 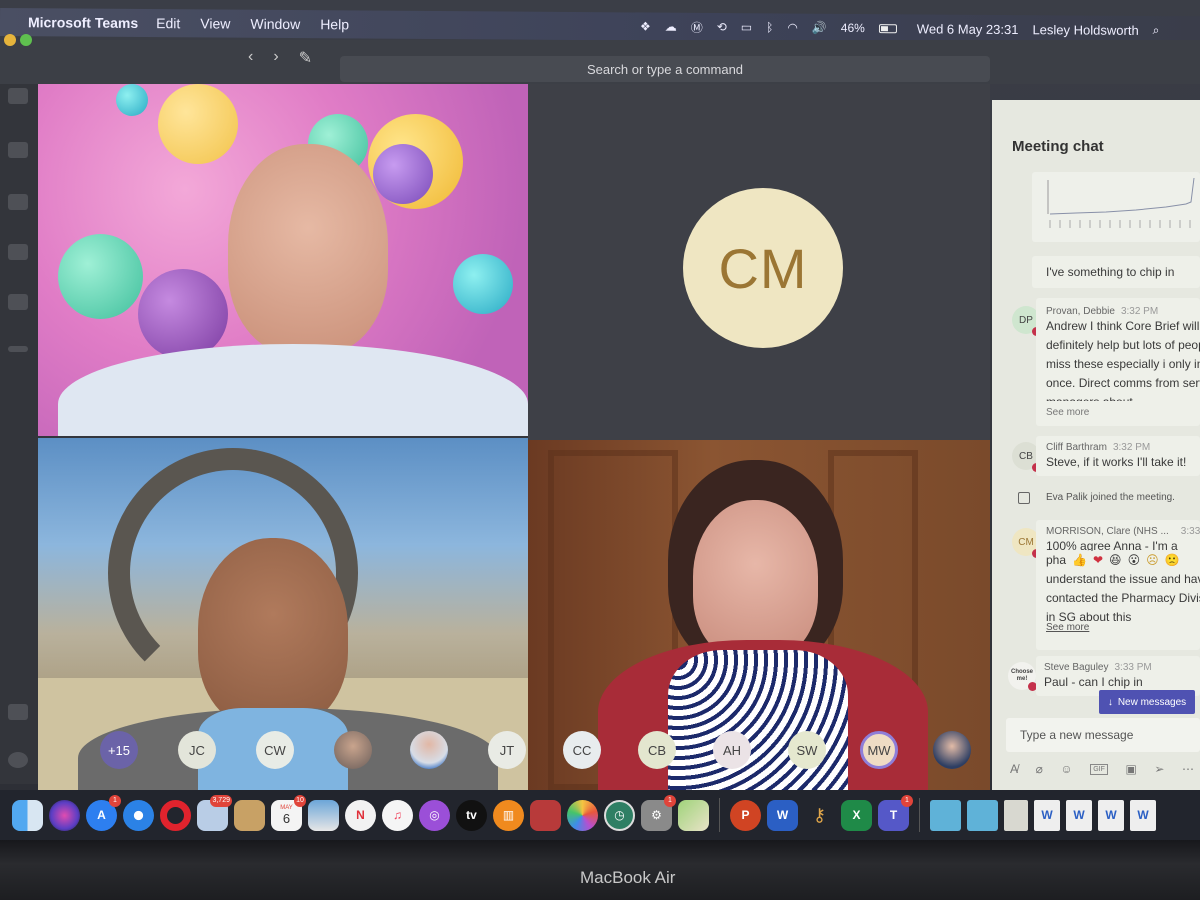 I want to click on participant-avatar: JT, so click(x=507, y=750).